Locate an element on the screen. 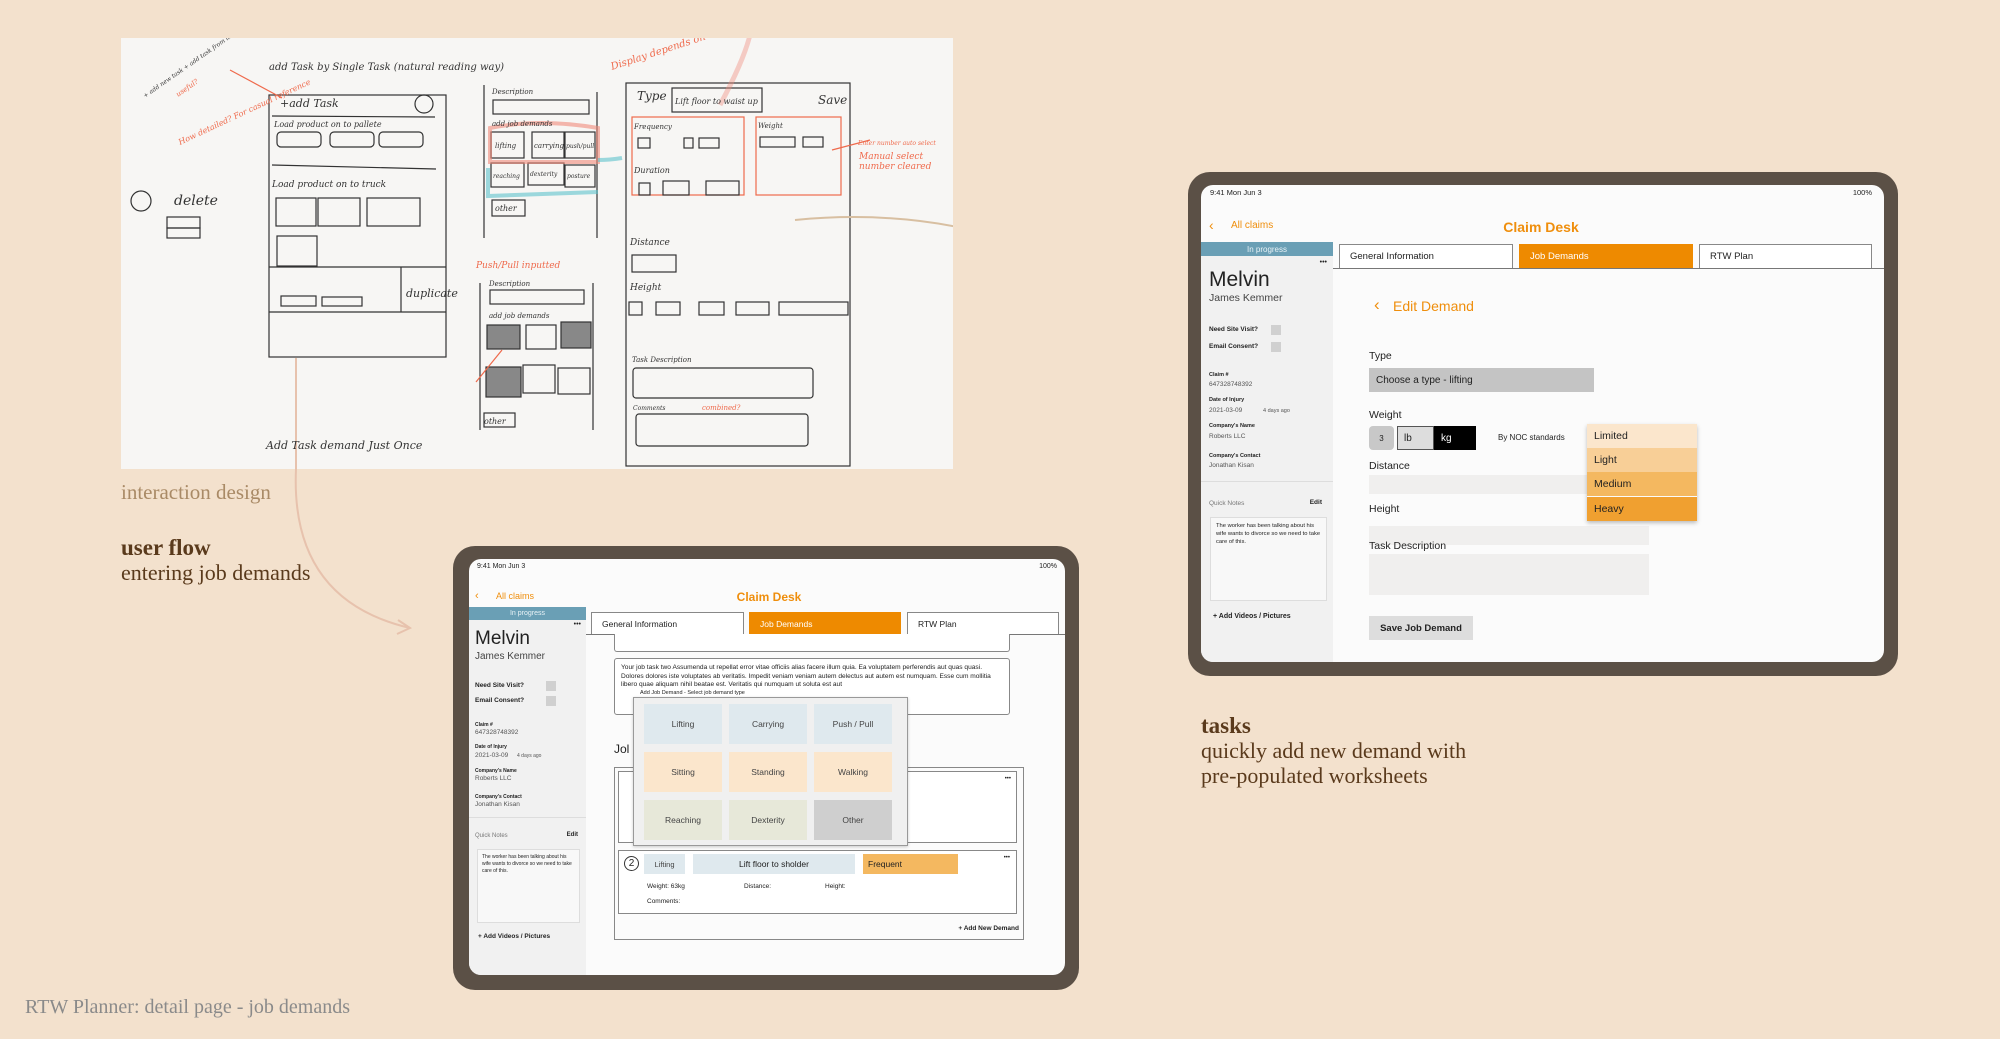  job-type-option-walking: Walking is located at coordinates (853, 772).